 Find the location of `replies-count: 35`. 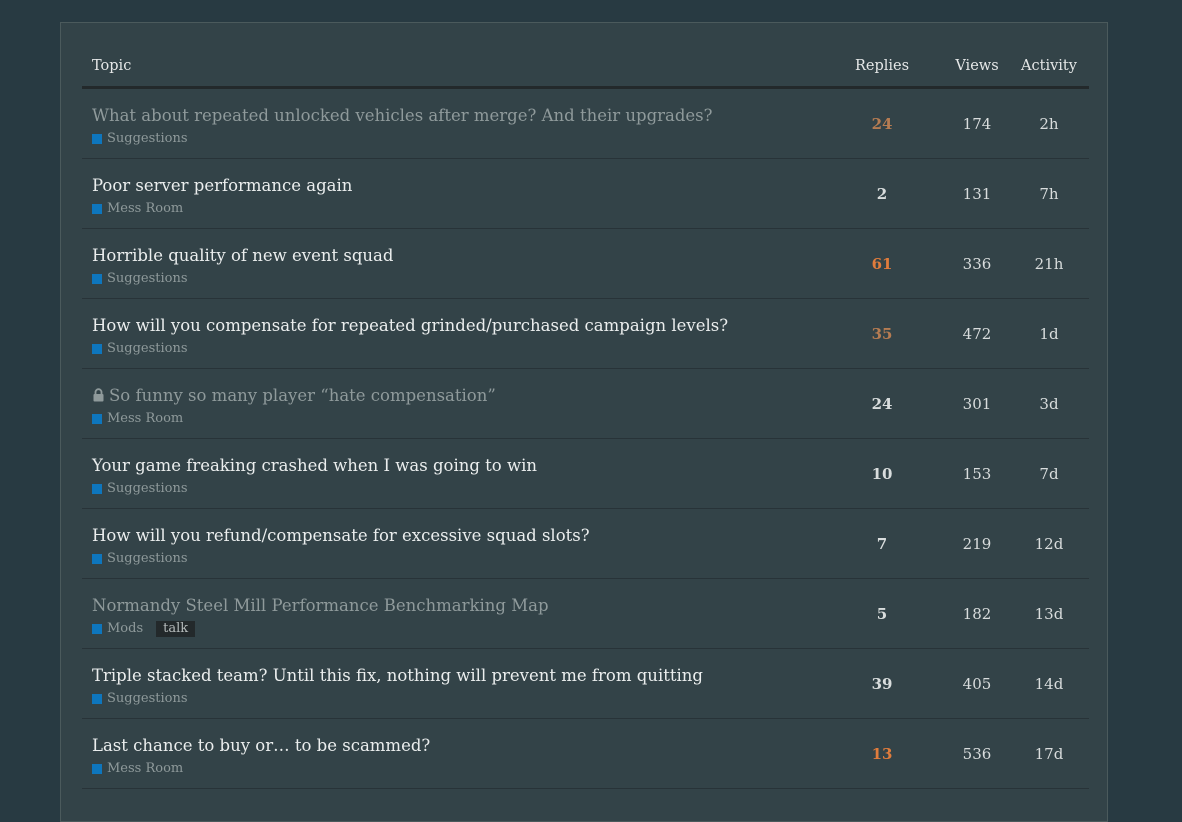

replies-count: 35 is located at coordinates (882, 334).